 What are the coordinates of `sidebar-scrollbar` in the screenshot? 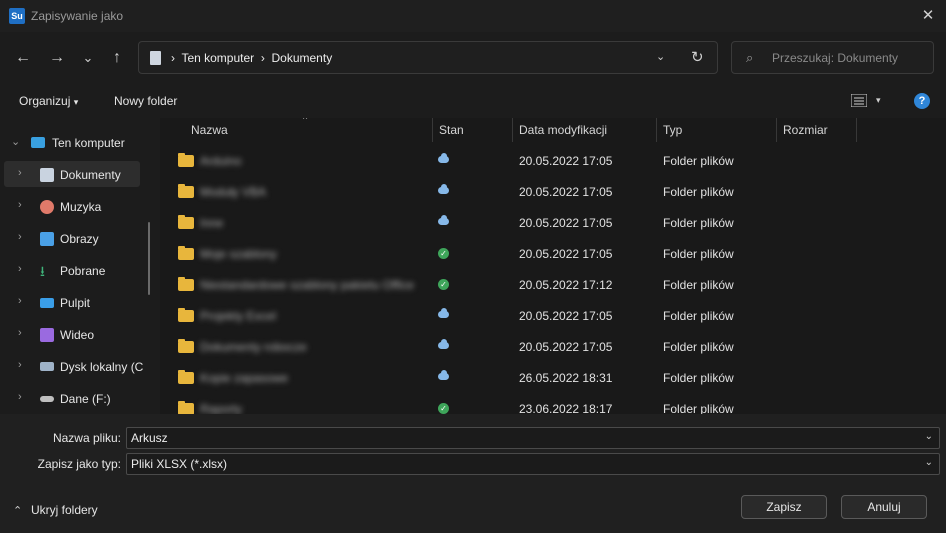 It's located at (149, 258).